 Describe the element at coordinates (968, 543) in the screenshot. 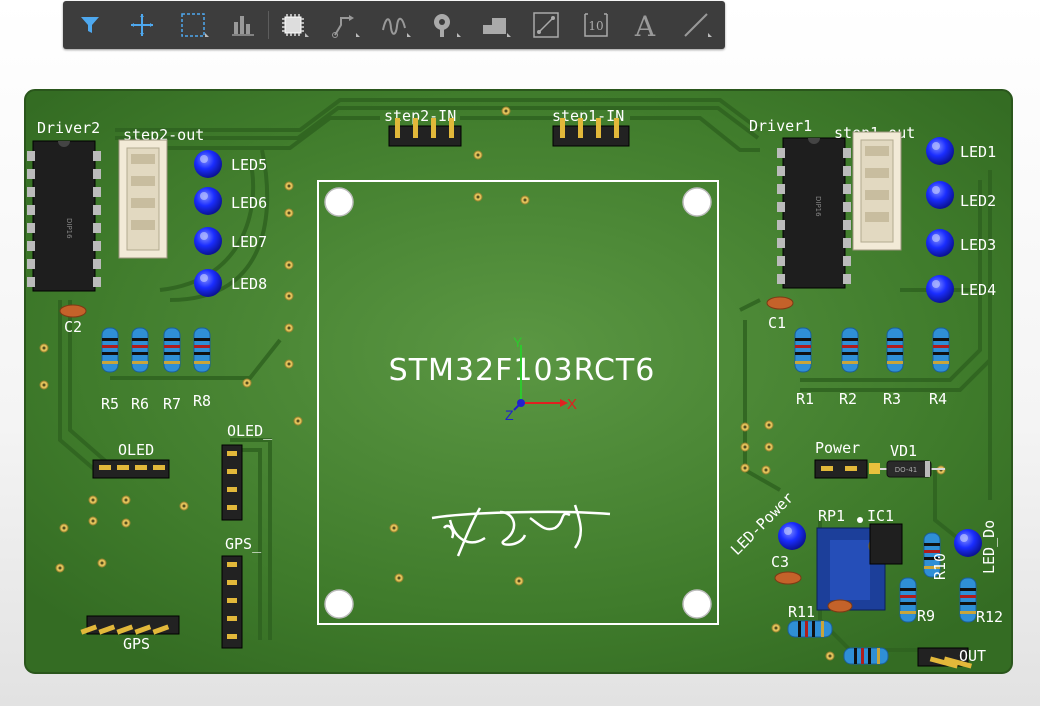

I see `led-do-led` at that location.